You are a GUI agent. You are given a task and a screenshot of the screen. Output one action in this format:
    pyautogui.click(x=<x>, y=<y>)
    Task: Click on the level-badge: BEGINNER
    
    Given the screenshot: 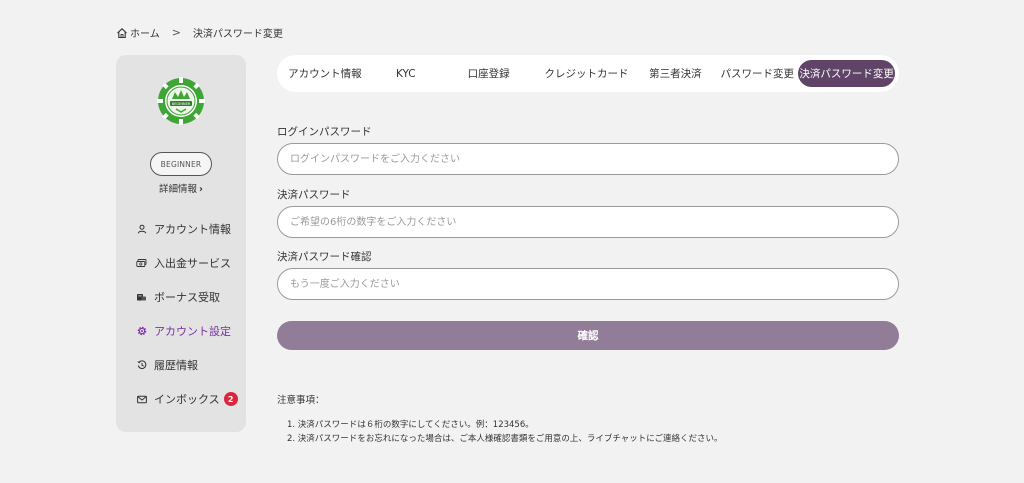 What is the action you would take?
    pyautogui.click(x=181, y=164)
    